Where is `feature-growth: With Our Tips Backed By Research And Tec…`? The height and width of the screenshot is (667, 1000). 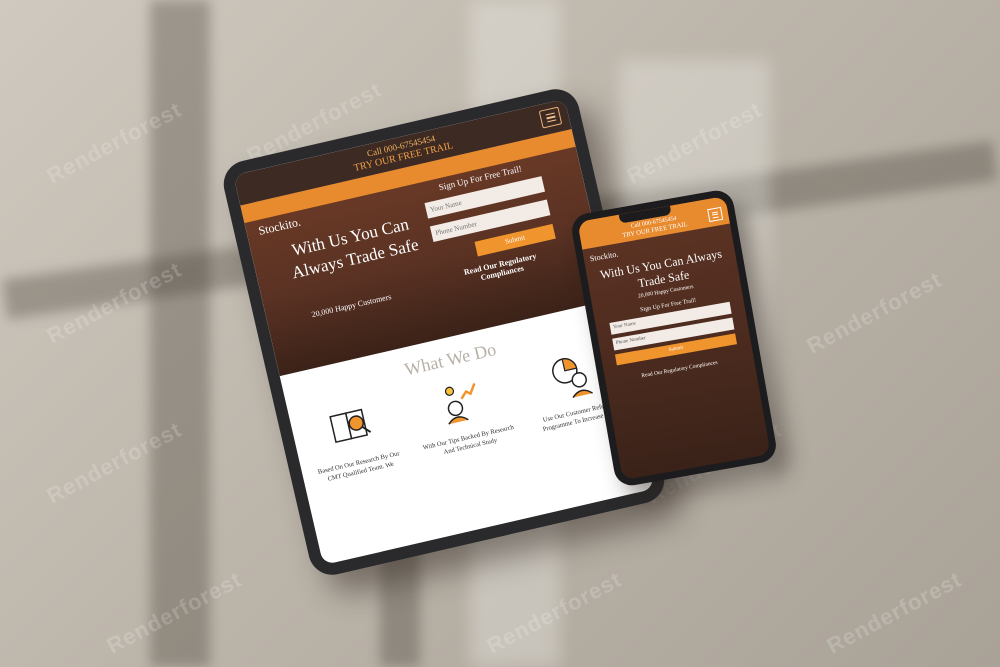 feature-growth: With Our Tips Backed By Research And Tec… is located at coordinates (462, 414).